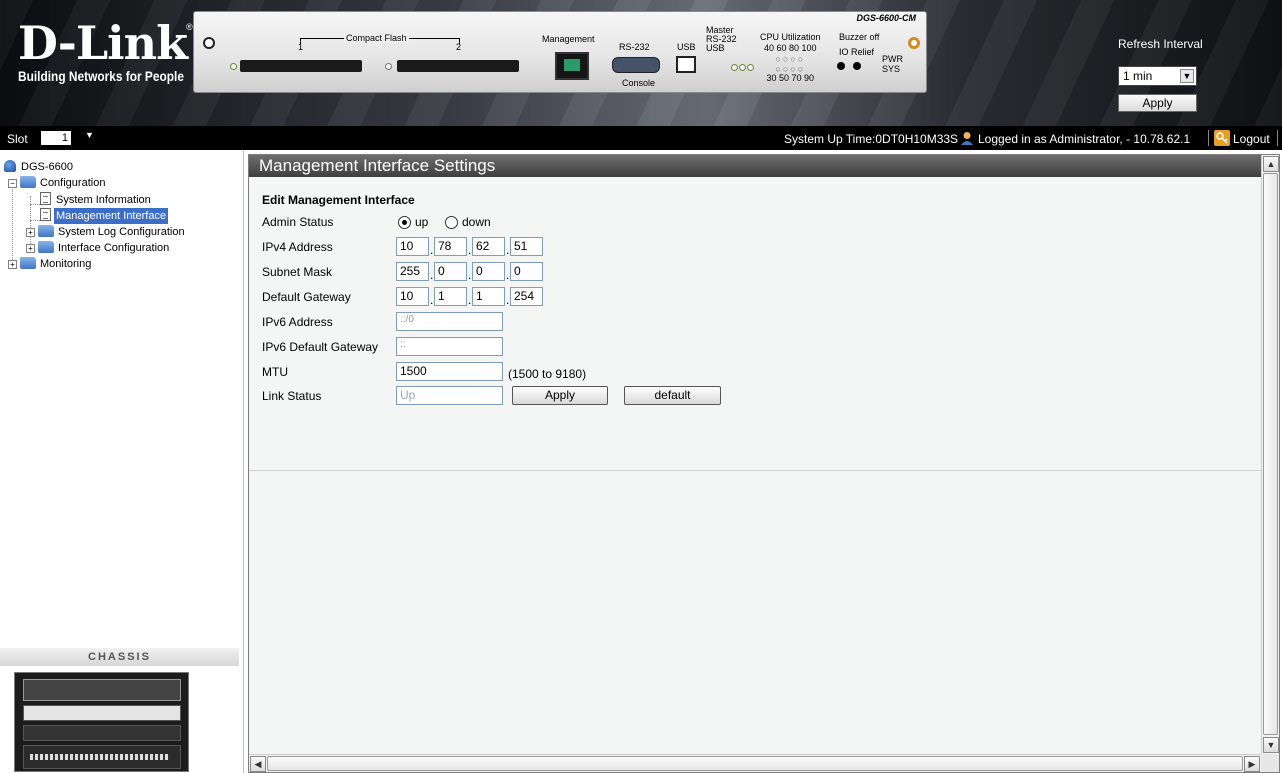 The width and height of the screenshot is (1282, 773). Describe the element at coordinates (1271, 745) in the screenshot. I see `scroll-down-icon: ▼` at that location.